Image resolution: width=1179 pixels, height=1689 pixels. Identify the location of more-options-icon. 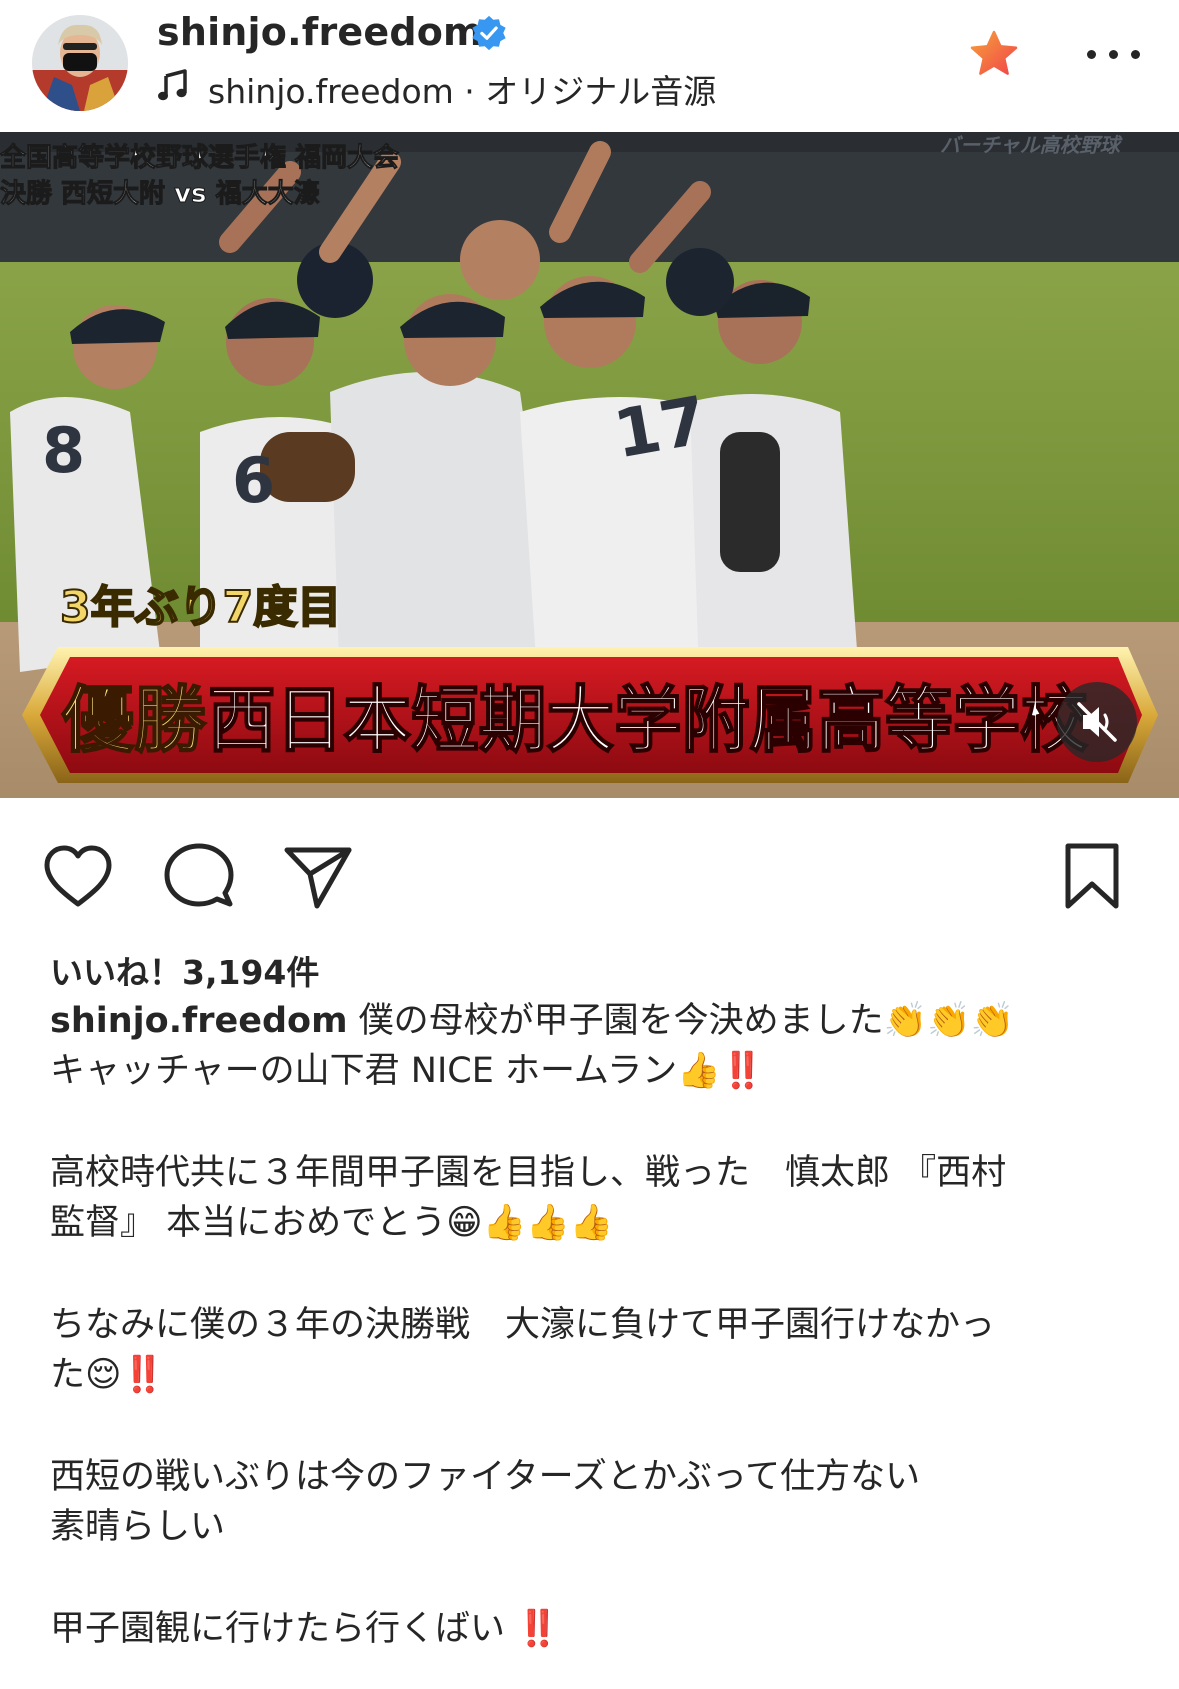
(1115, 54).